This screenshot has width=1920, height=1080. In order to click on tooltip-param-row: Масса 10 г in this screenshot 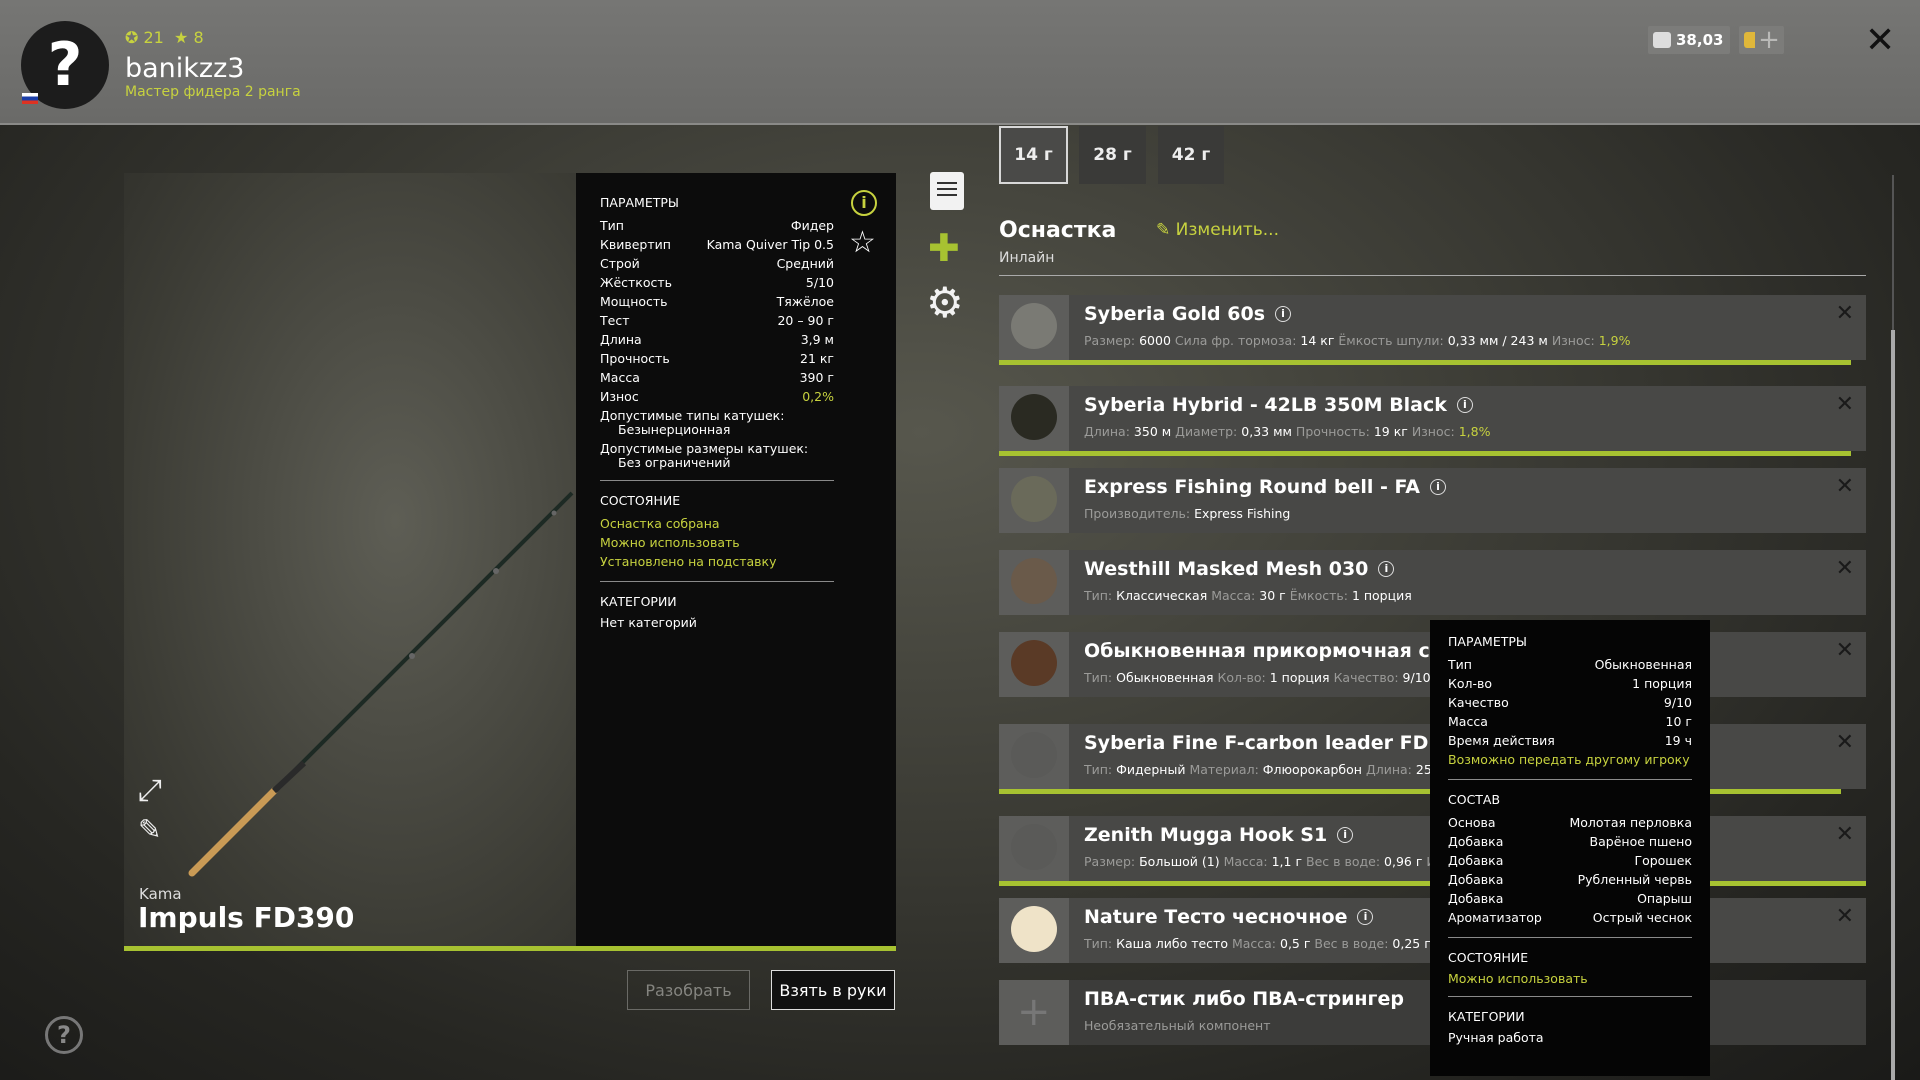, I will do `click(1570, 721)`.